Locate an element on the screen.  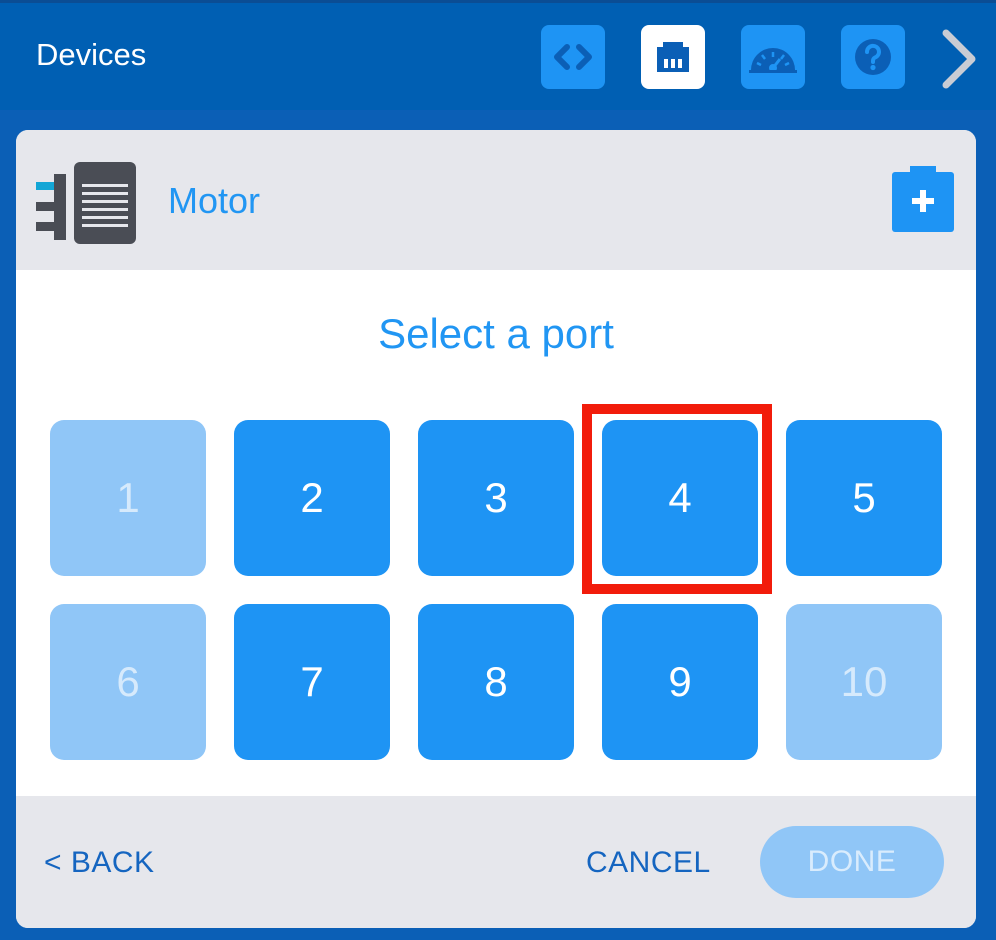
port-3-button: 3 is located at coordinates (496, 498).